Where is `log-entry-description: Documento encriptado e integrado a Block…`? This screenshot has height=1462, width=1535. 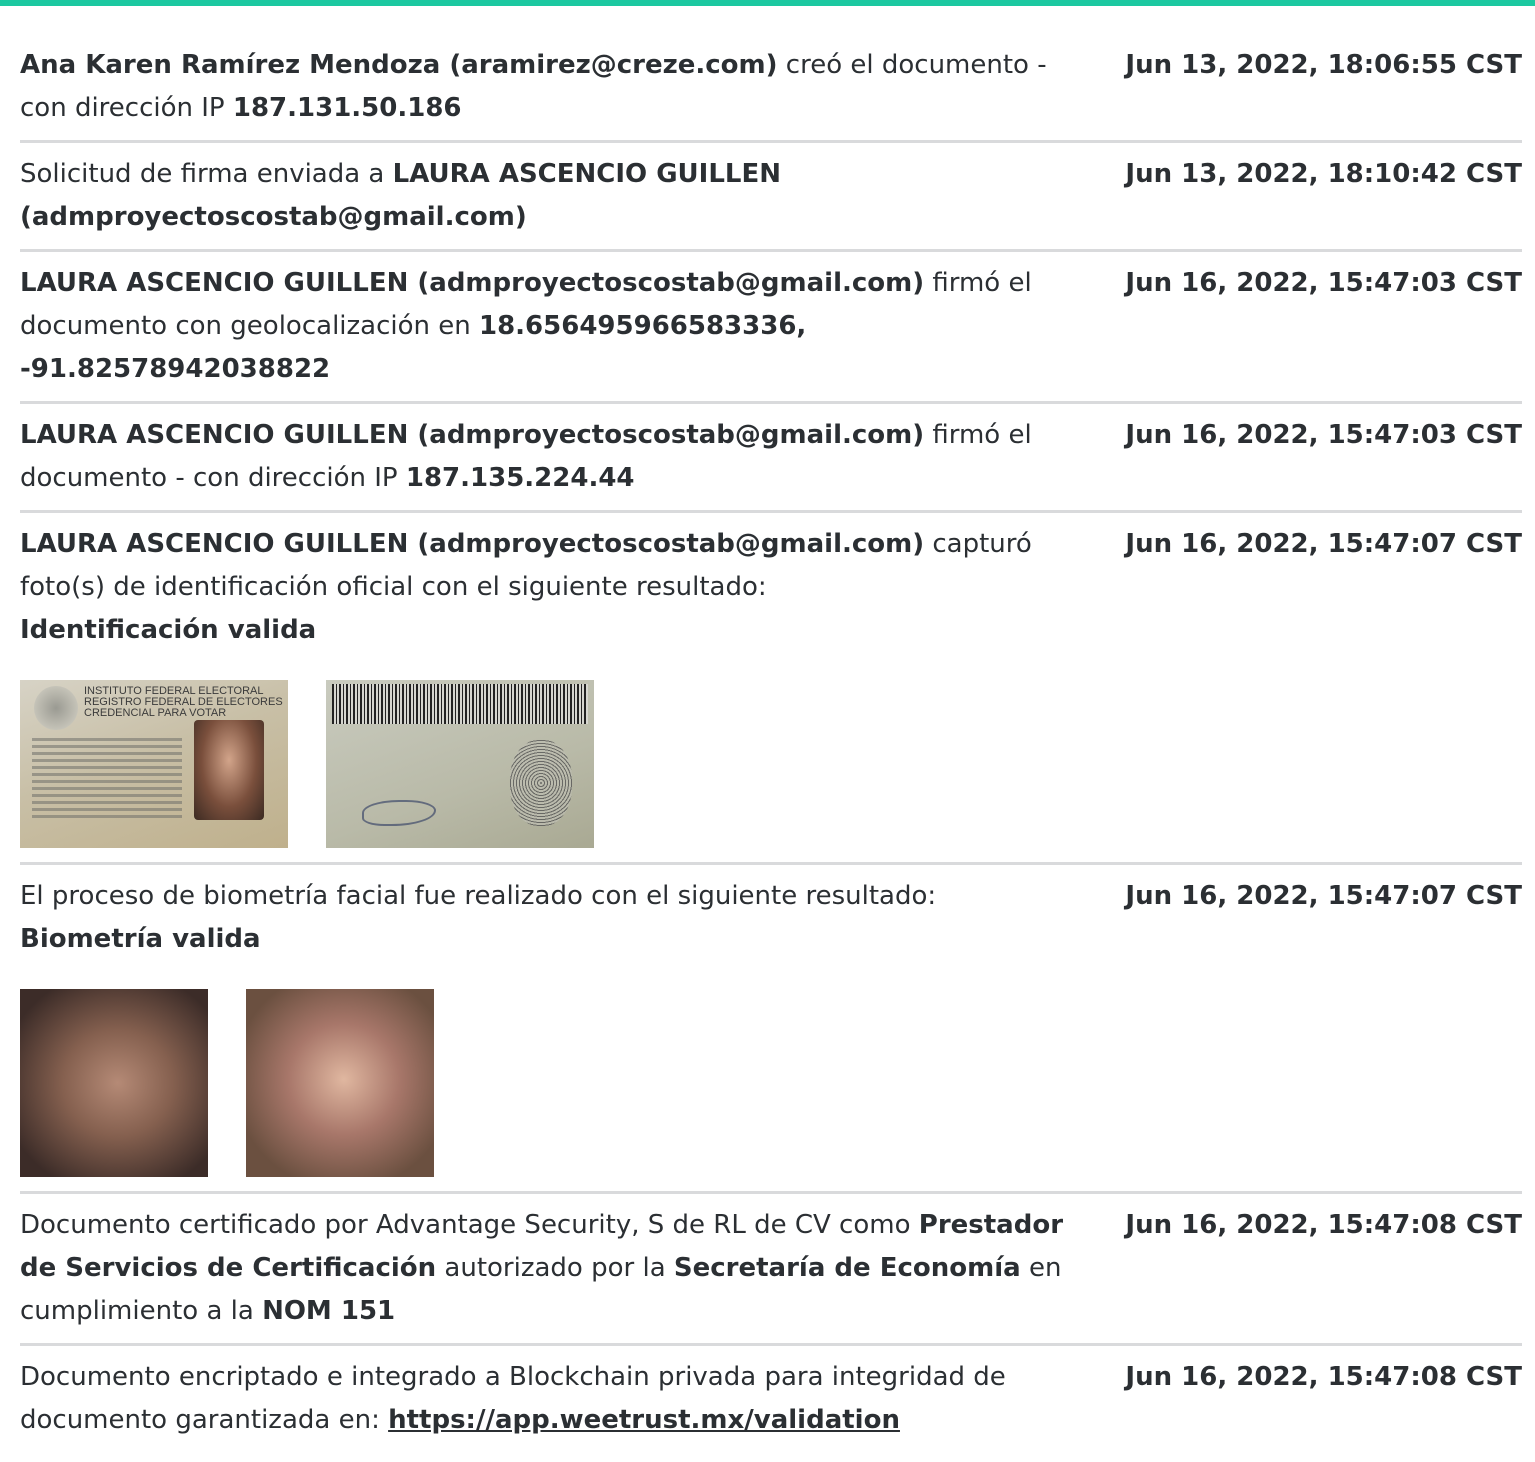
log-entry-description: Documento encriptado e integrado a Block… is located at coordinates (545, 1399).